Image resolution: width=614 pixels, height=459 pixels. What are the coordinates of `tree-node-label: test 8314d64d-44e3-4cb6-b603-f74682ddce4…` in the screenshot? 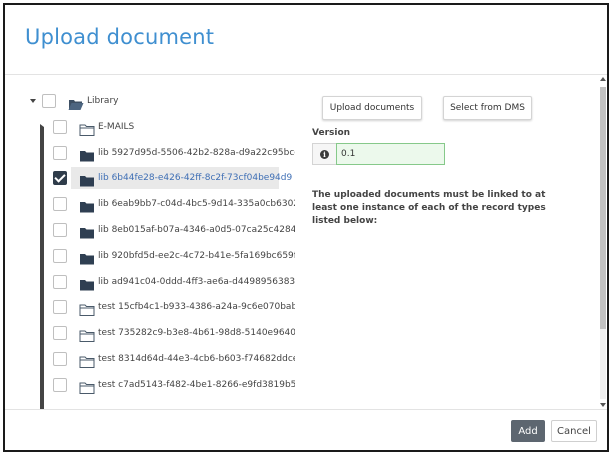 It's located at (196, 359).